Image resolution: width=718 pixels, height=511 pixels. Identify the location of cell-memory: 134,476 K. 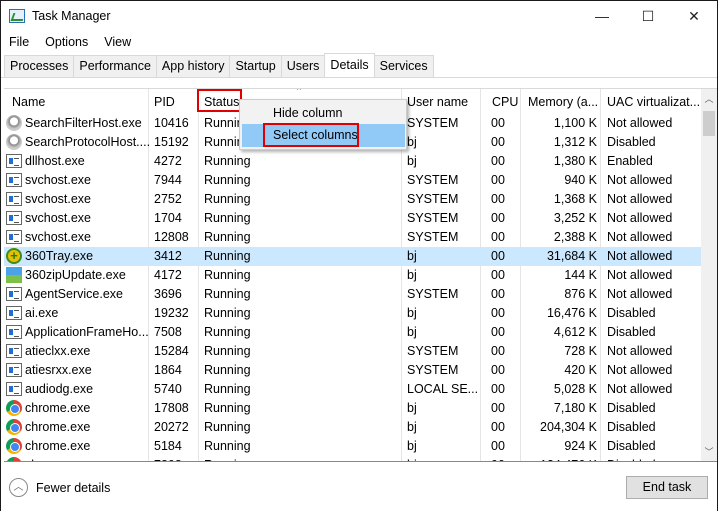
(560, 459).